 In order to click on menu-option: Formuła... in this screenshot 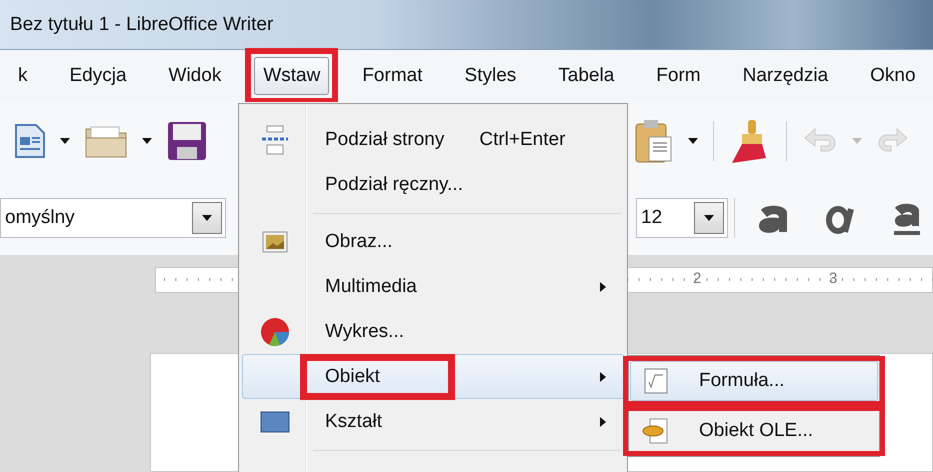, I will do `click(754, 381)`.